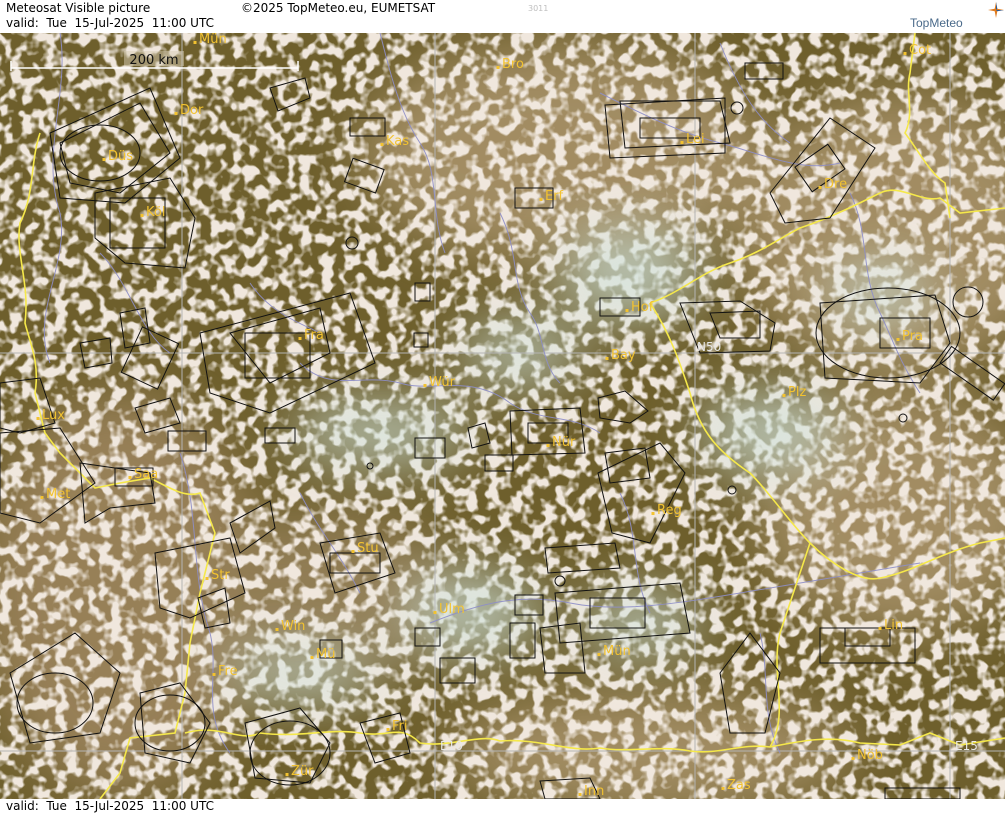  What do you see at coordinates (912, 336) in the screenshot?
I see `city-label: Pra` at bounding box center [912, 336].